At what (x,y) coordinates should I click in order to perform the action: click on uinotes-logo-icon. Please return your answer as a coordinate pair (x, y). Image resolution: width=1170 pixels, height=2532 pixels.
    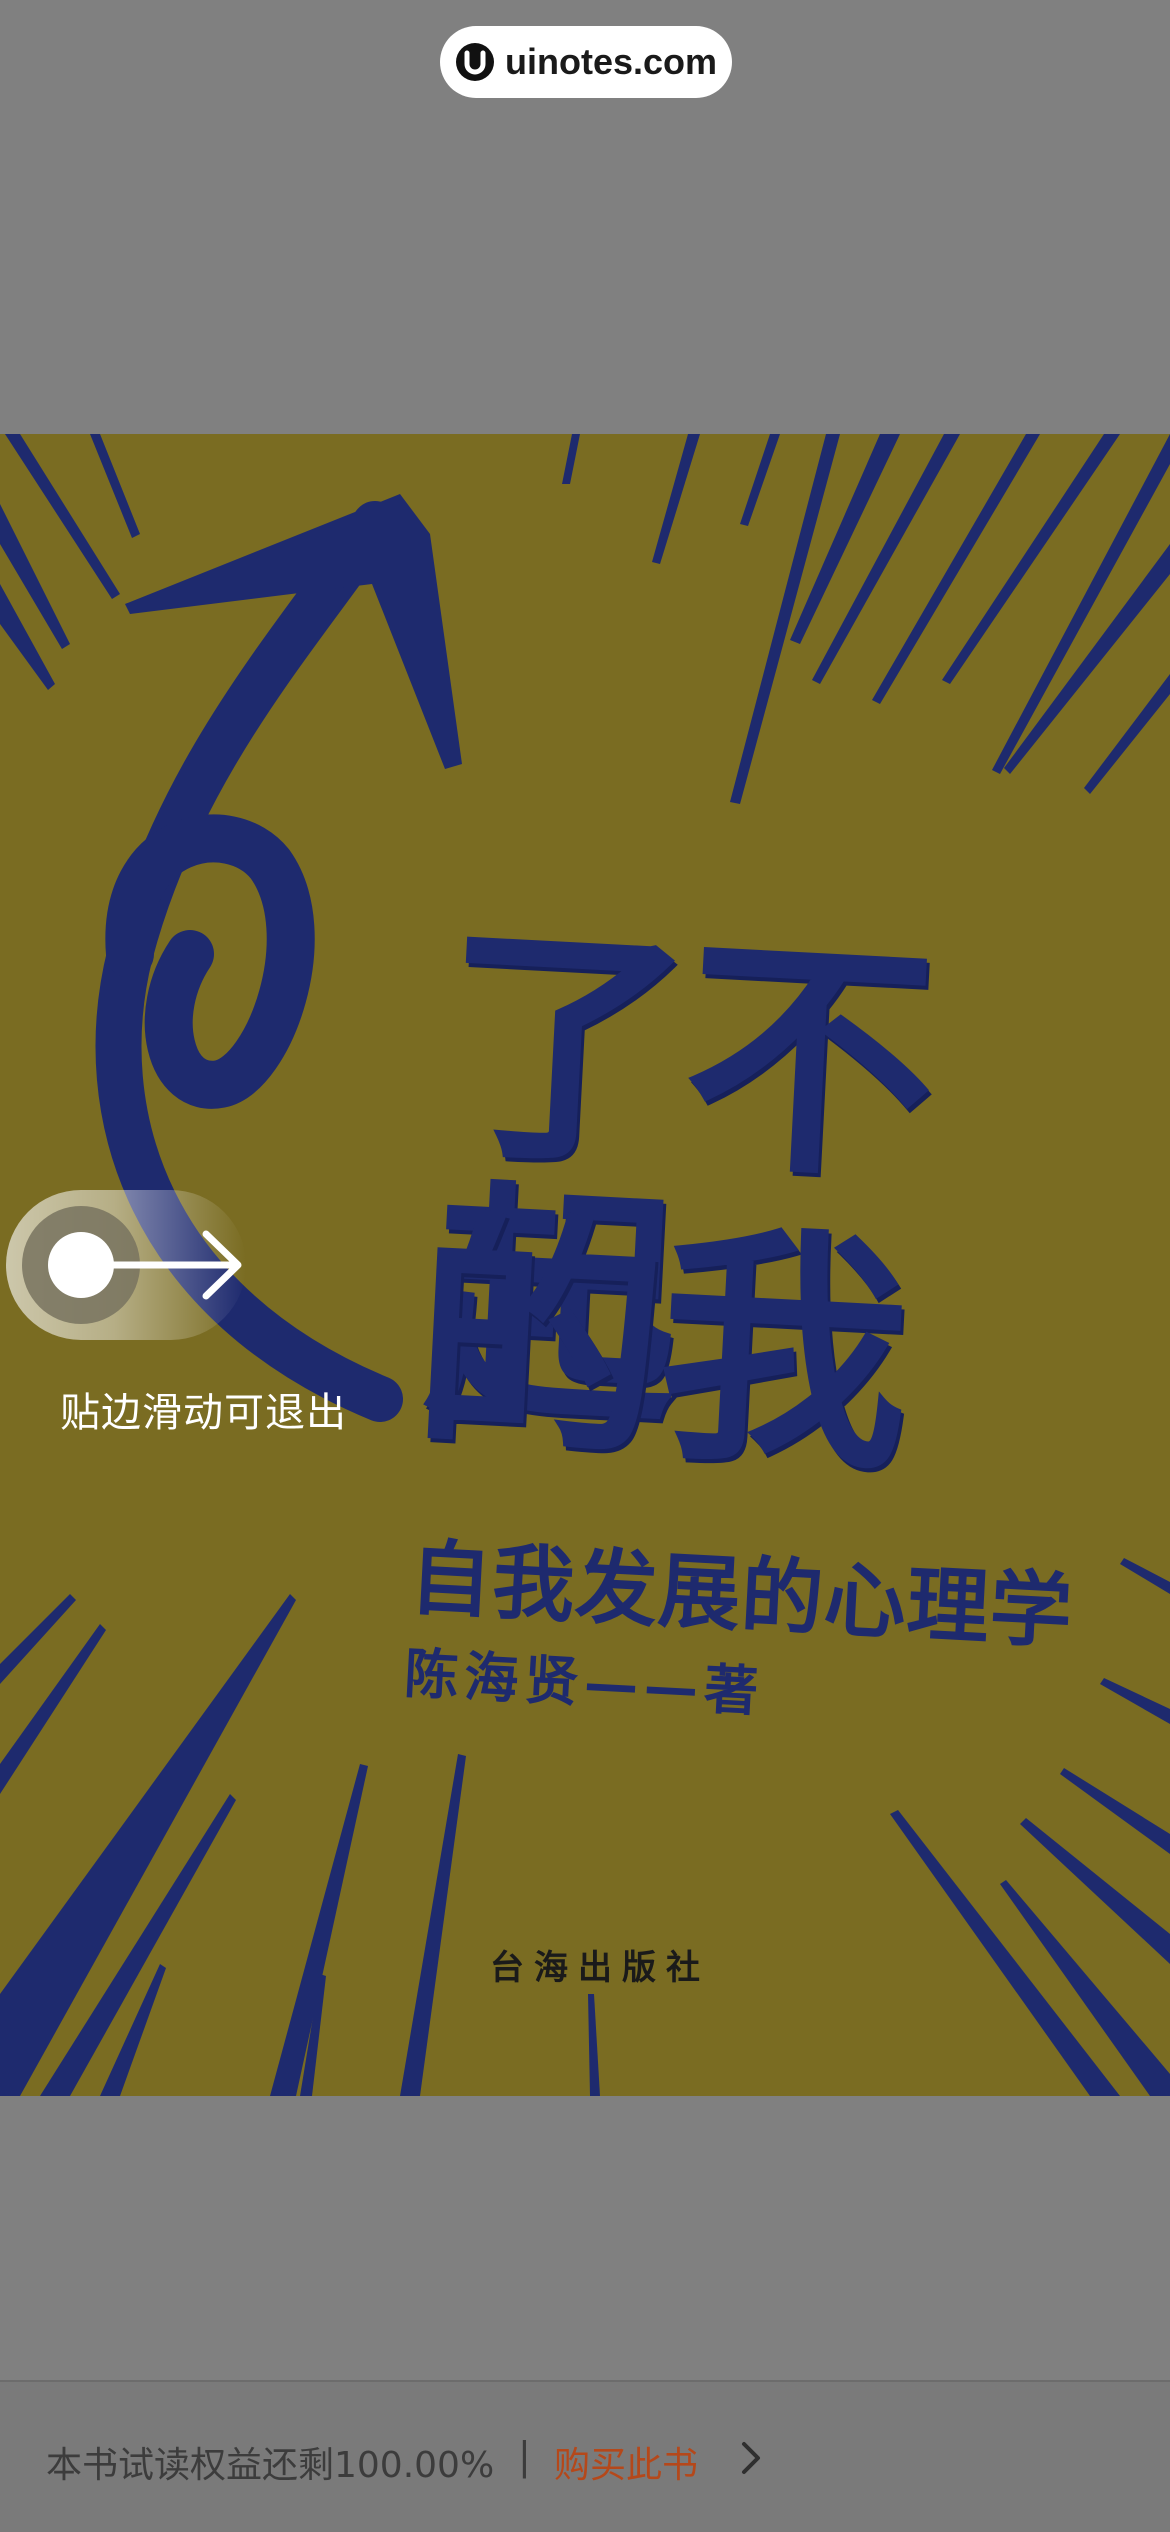
    Looking at the image, I should click on (474, 62).